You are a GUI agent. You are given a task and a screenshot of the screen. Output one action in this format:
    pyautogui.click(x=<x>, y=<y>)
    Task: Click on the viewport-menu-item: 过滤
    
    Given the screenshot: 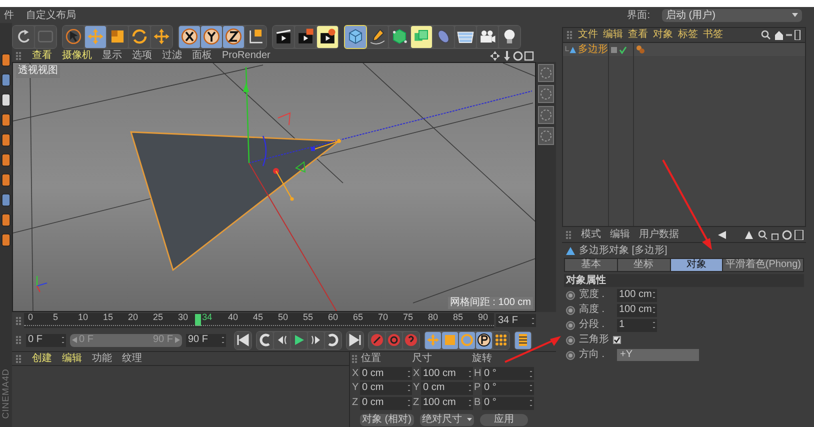 What is the action you would take?
    pyautogui.click(x=172, y=56)
    